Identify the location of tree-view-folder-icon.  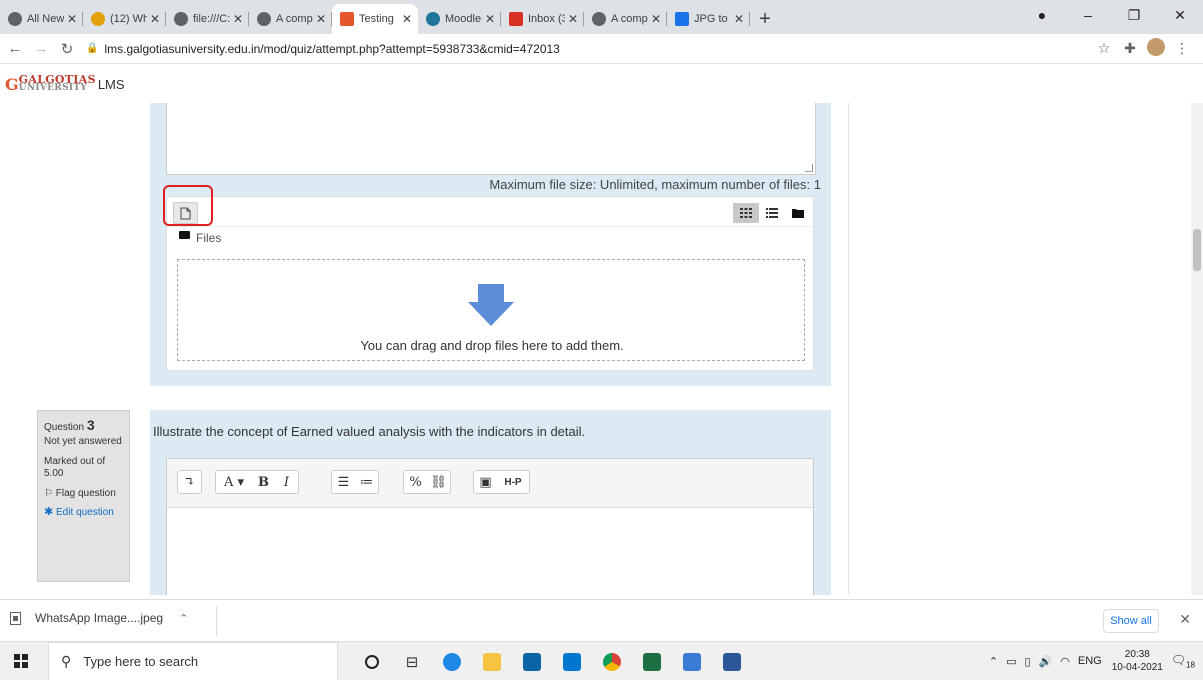
(798, 213).